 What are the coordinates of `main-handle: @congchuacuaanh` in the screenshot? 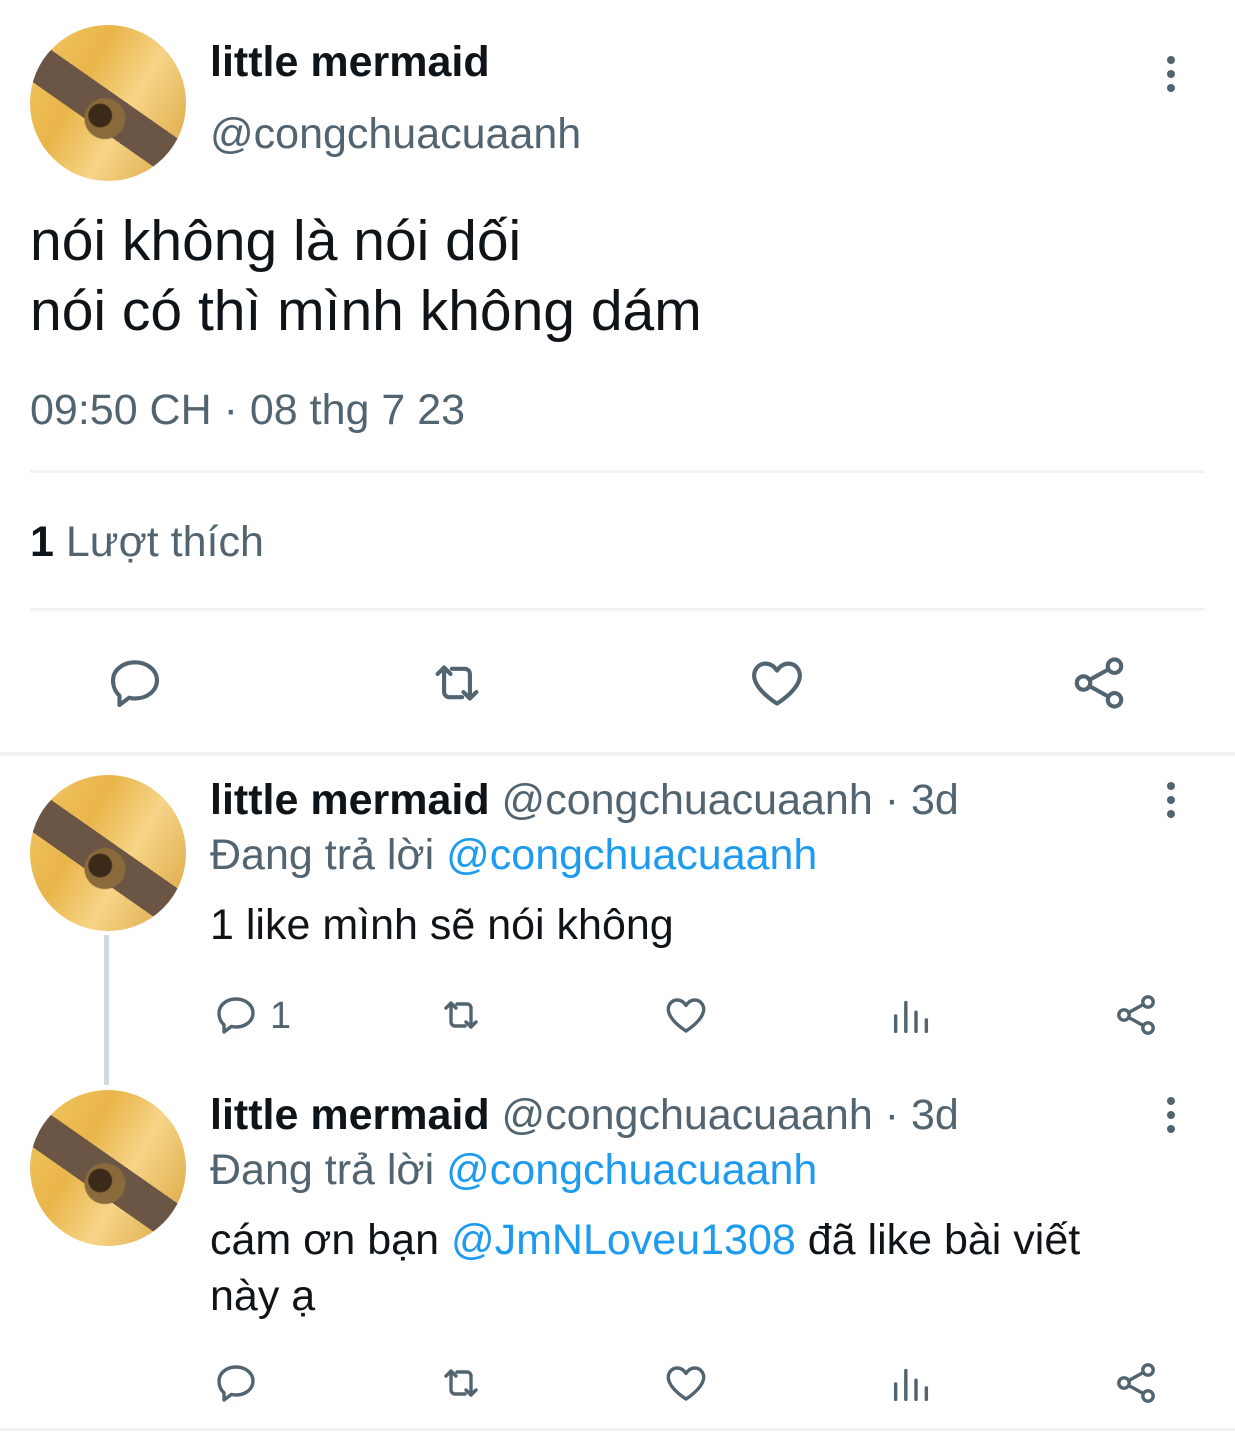 It's located at (395, 134).